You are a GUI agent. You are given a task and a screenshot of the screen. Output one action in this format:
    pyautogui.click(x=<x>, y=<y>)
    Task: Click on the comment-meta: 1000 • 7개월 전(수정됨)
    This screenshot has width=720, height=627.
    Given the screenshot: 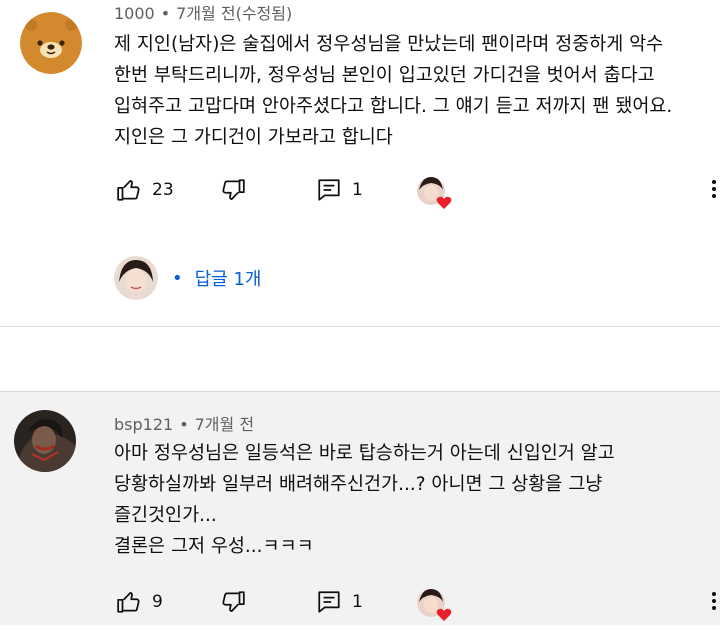 What is the action you would take?
    pyautogui.click(x=203, y=12)
    